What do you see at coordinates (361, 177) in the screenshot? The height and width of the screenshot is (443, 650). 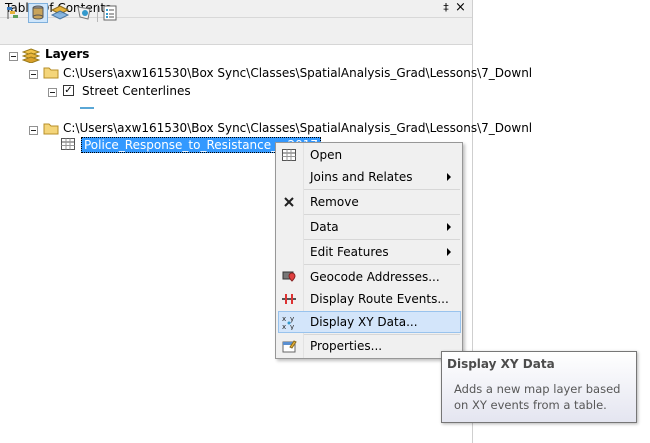 I see `menu-item-joins-and-relates: Joins and Relates` at bounding box center [361, 177].